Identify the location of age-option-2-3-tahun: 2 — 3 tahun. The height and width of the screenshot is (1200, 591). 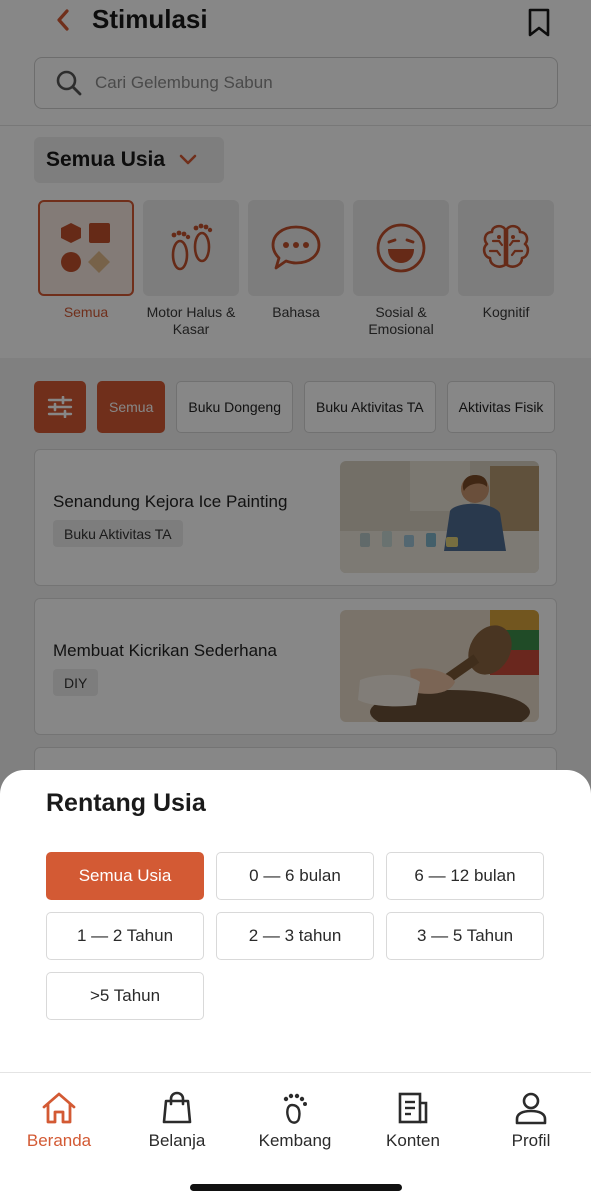
(295, 936).